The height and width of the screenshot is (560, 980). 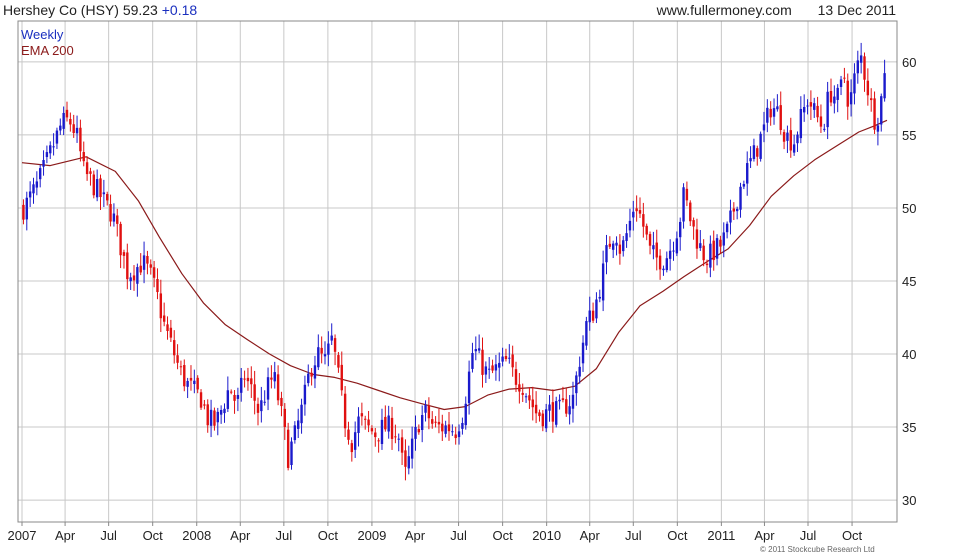 I want to click on y-tick-label: 45, so click(x=909, y=281).